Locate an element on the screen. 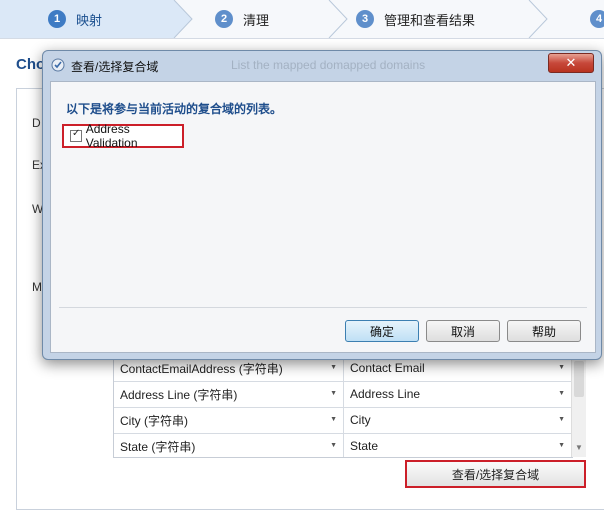 The height and width of the screenshot is (510, 604). step-number: 4 is located at coordinates (597, 19).